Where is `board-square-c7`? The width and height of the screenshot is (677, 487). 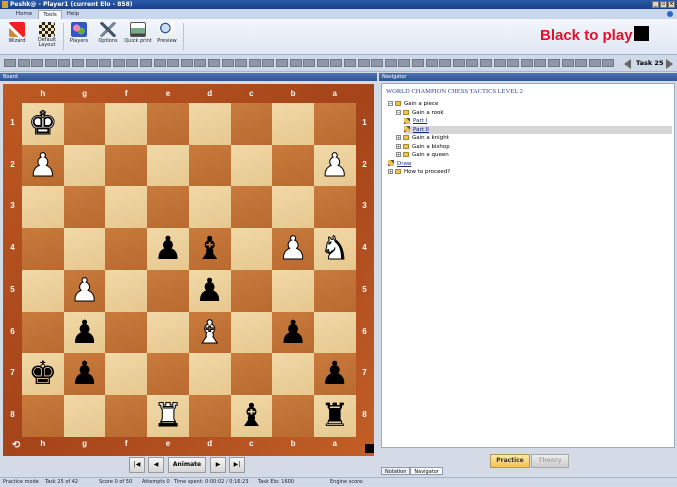 board-square-c7 is located at coordinates (251, 374).